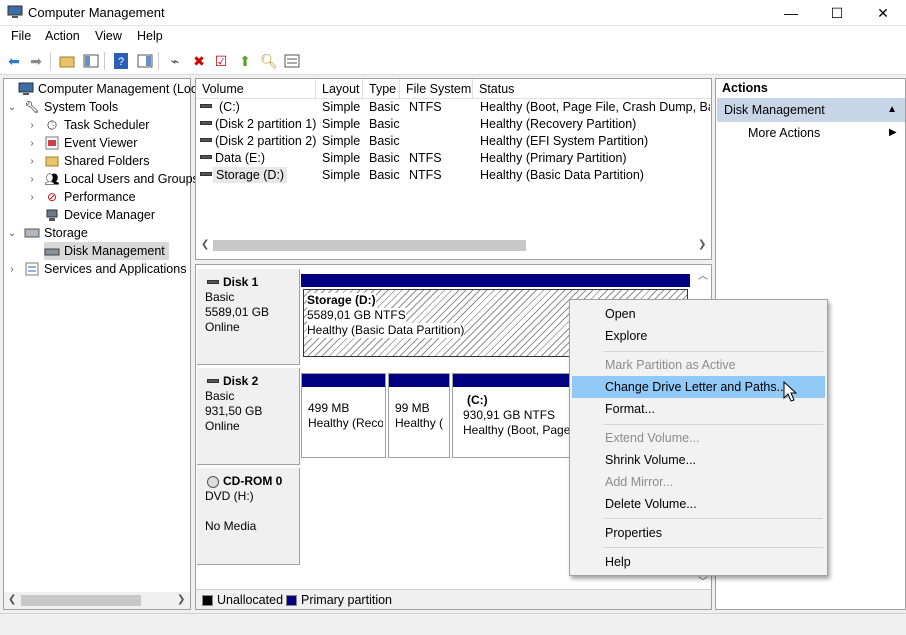 Image resolution: width=906 pixels, height=635 pixels. I want to click on maximize-button: ☐, so click(837, 13).